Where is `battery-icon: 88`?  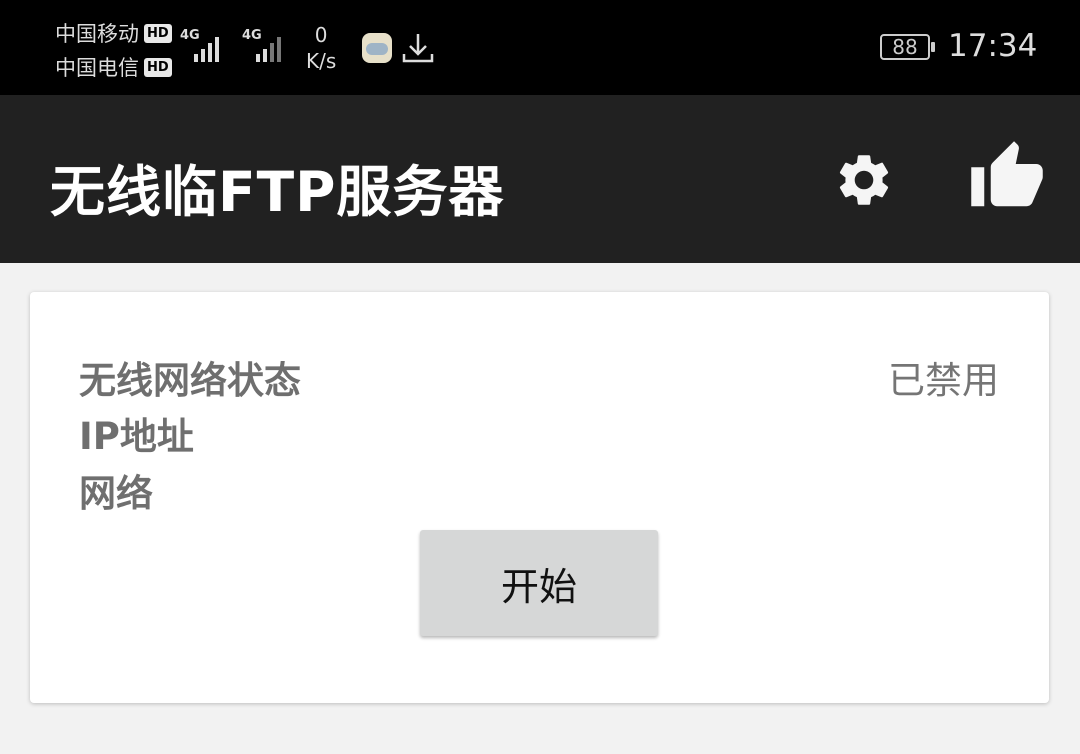
battery-icon: 88 is located at coordinates (907, 47).